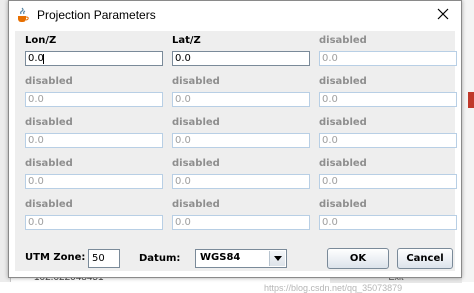 This screenshot has width=474, height=293. What do you see at coordinates (425, 258) in the screenshot?
I see `cancel-button: Cancel` at bounding box center [425, 258].